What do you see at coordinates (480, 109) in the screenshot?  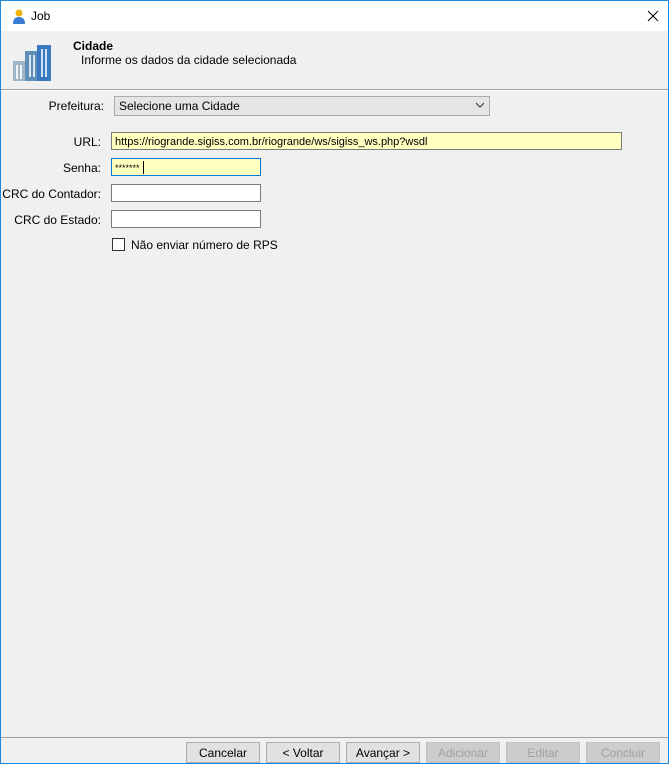 I see `chevron-down-icon` at bounding box center [480, 109].